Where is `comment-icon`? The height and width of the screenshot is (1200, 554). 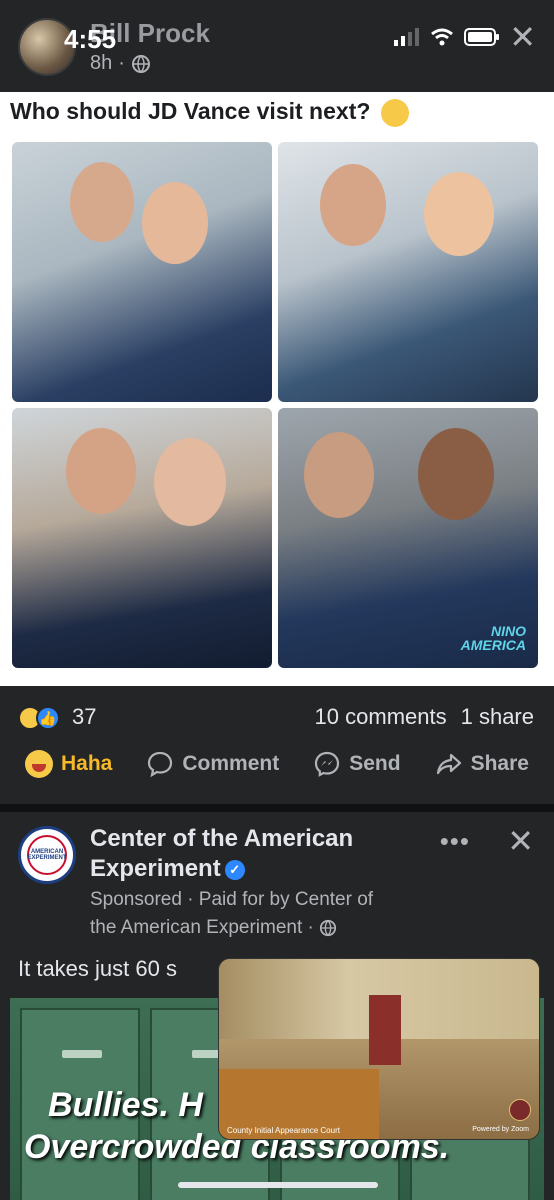
comment-icon is located at coordinates (160, 764).